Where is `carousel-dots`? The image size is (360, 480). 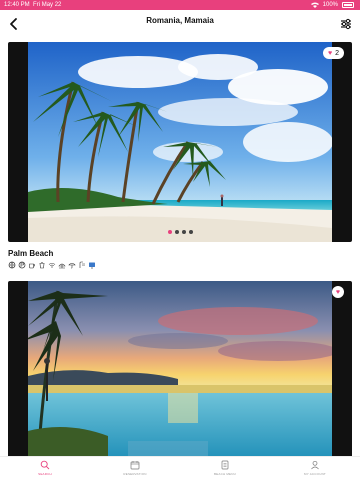 carousel-dots is located at coordinates (180, 232).